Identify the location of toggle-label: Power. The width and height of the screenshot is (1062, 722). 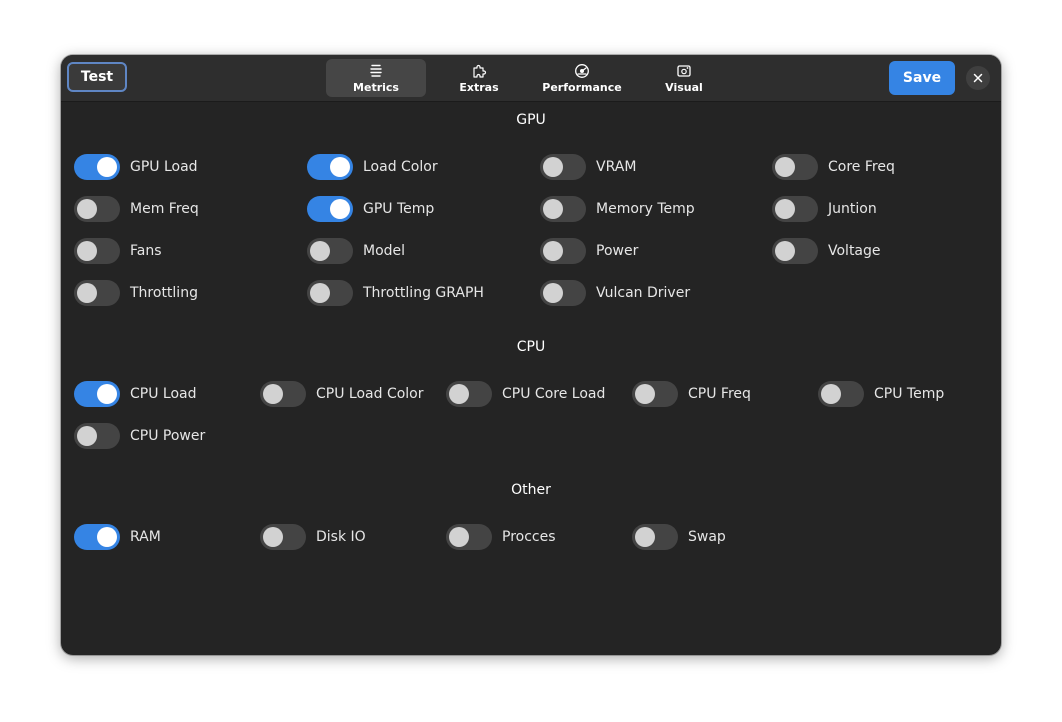
(617, 251).